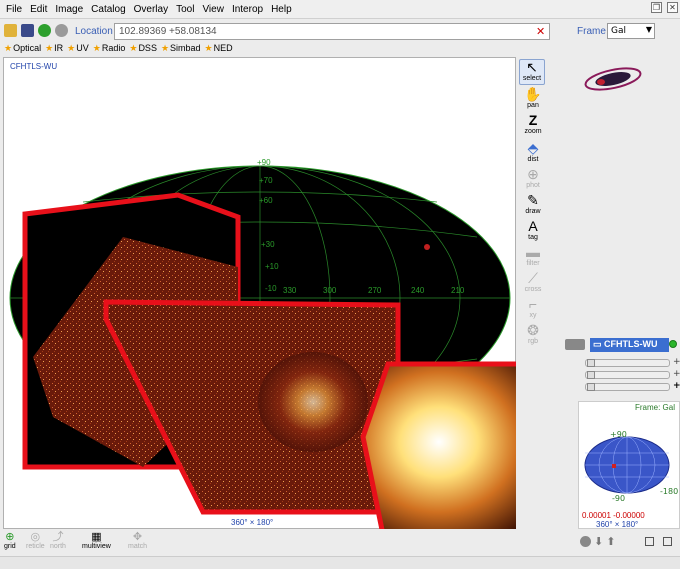  Describe the element at coordinates (38, 9) in the screenshot. I see `menu-edit: Edit` at that location.